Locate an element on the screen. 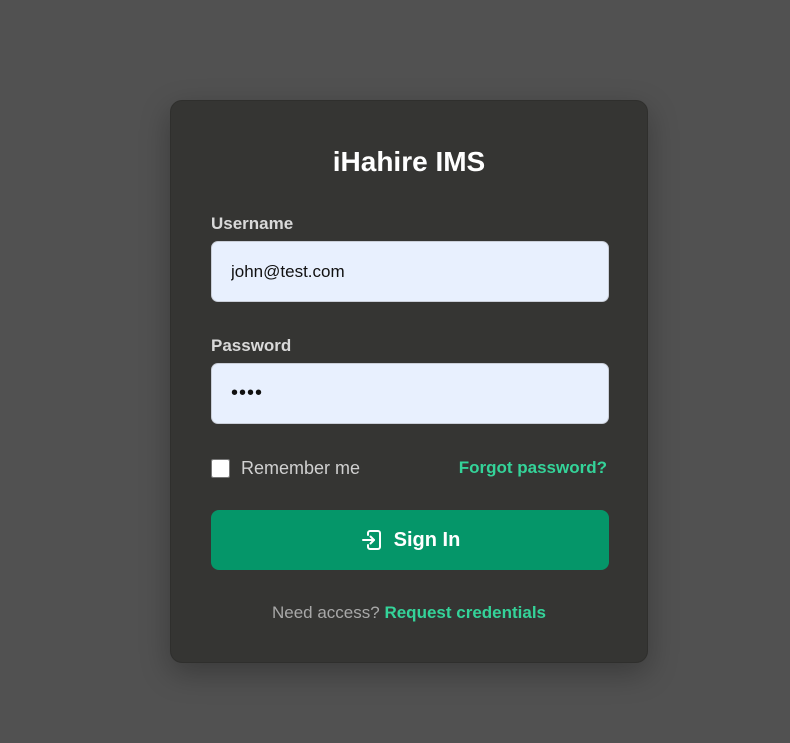  request-credentials-link: Request credentials is located at coordinates (465, 612).